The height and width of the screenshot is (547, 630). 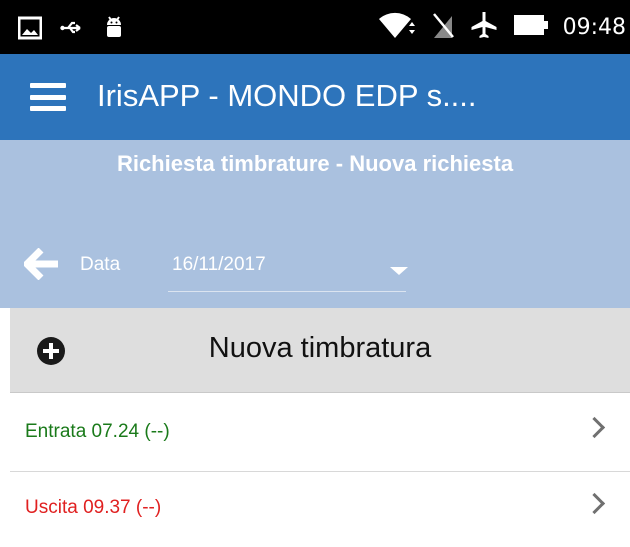 What do you see at coordinates (219, 264) in the screenshot?
I see `date-value: 16/11/2017` at bounding box center [219, 264].